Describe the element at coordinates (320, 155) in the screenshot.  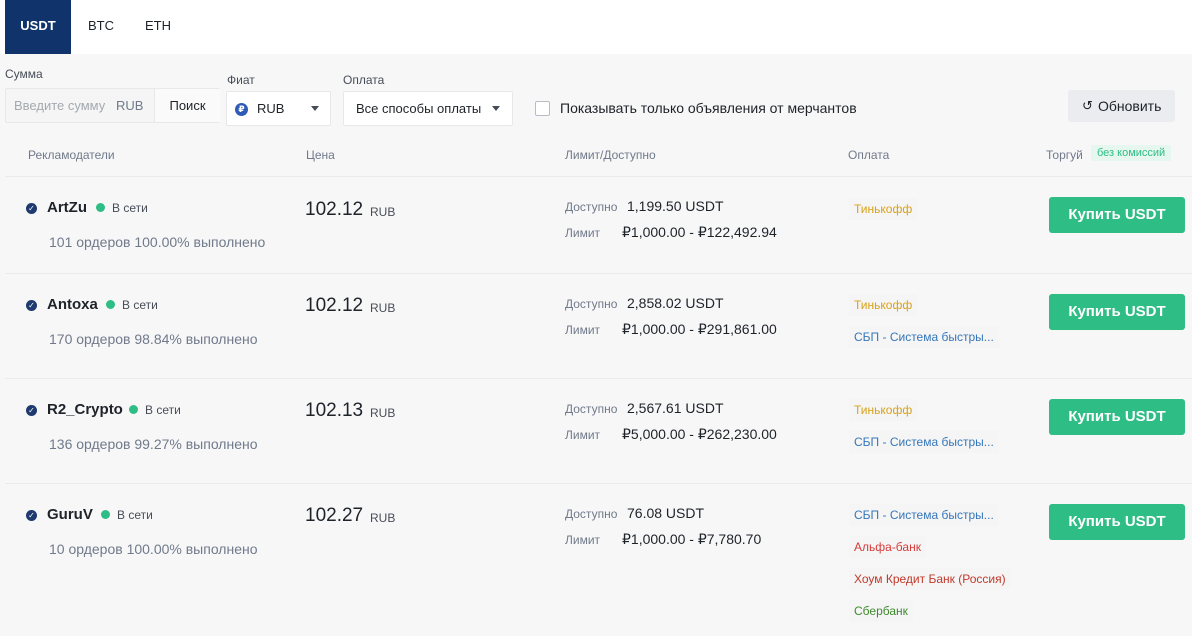
I see `header-price: Цена` at that location.